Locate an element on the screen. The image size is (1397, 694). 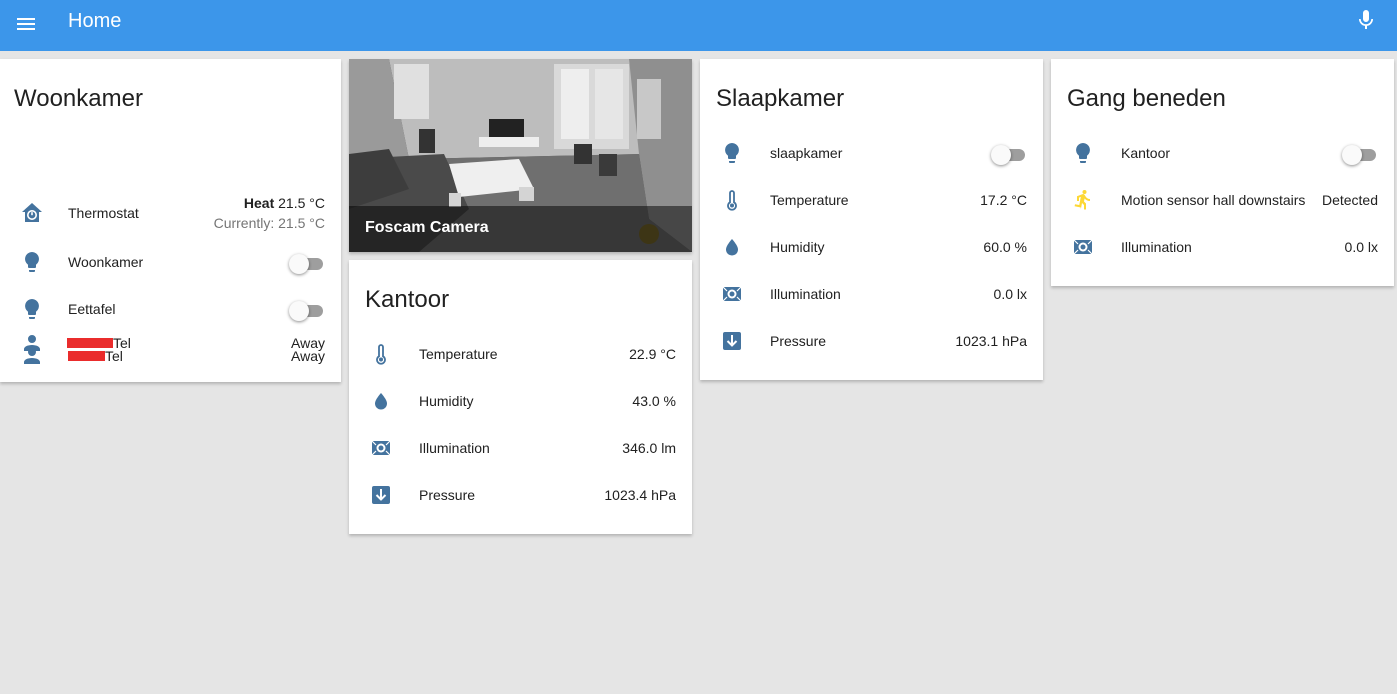
entity-row-motion: Motion sensor hall downstairs Detected is located at coordinates (1222, 200).